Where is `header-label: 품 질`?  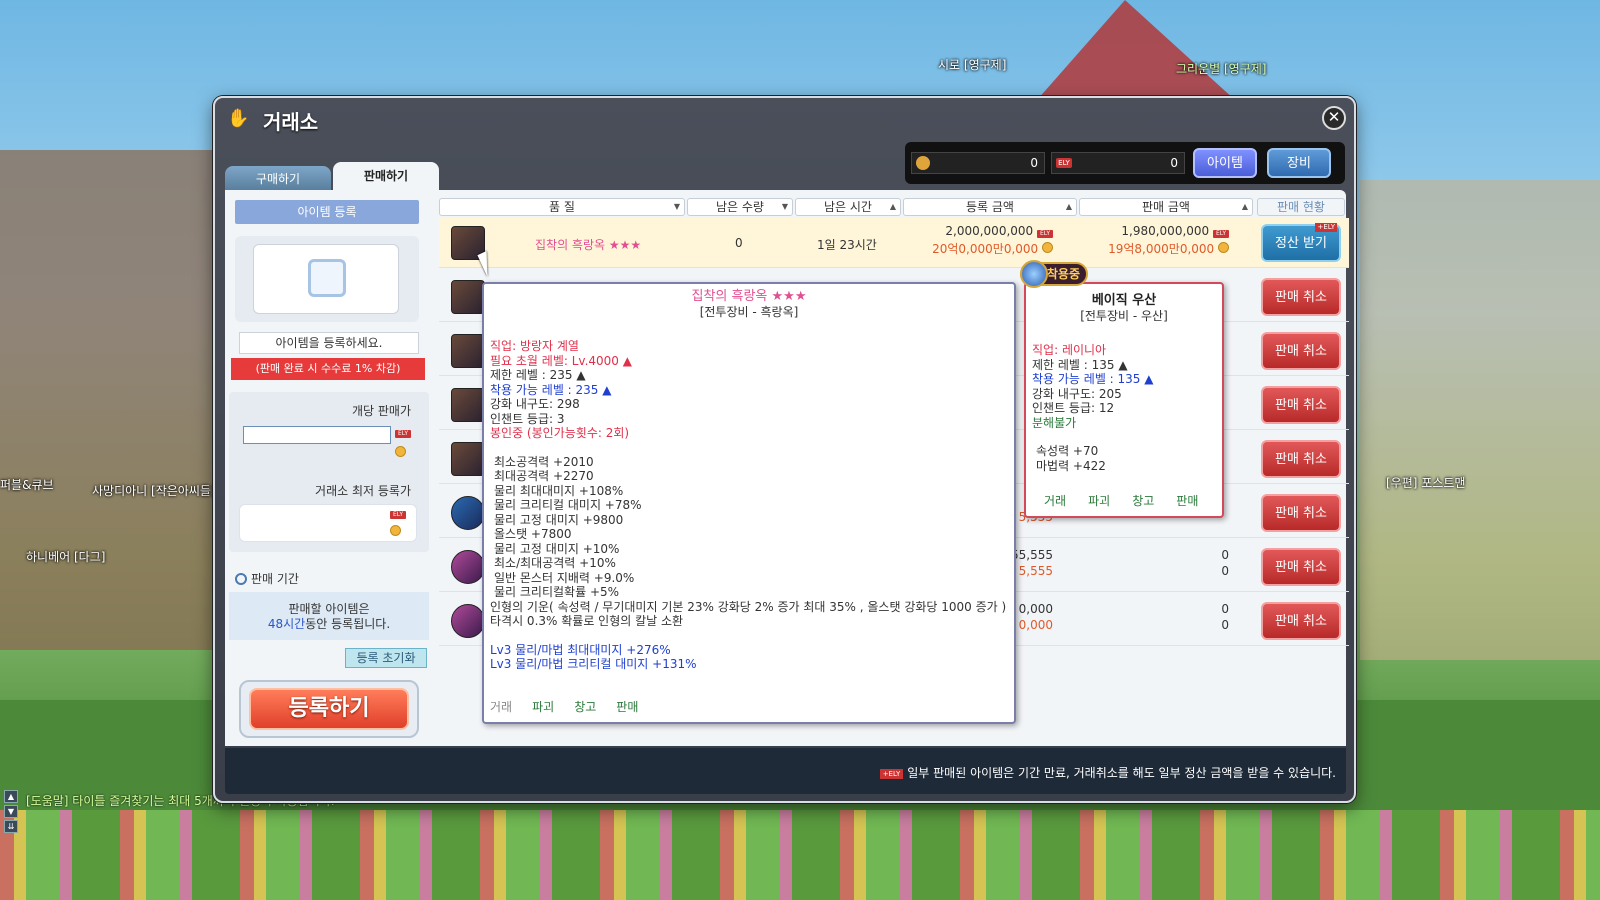 header-label: 품 질 is located at coordinates (562, 207).